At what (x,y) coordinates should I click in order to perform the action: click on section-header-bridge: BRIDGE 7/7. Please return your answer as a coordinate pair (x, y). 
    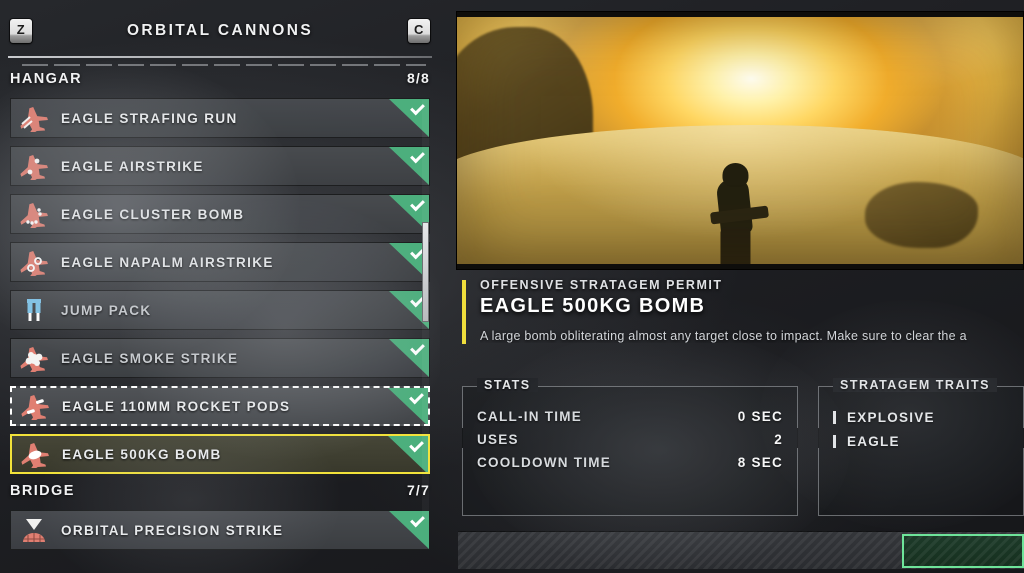
    Looking at the image, I should click on (220, 496).